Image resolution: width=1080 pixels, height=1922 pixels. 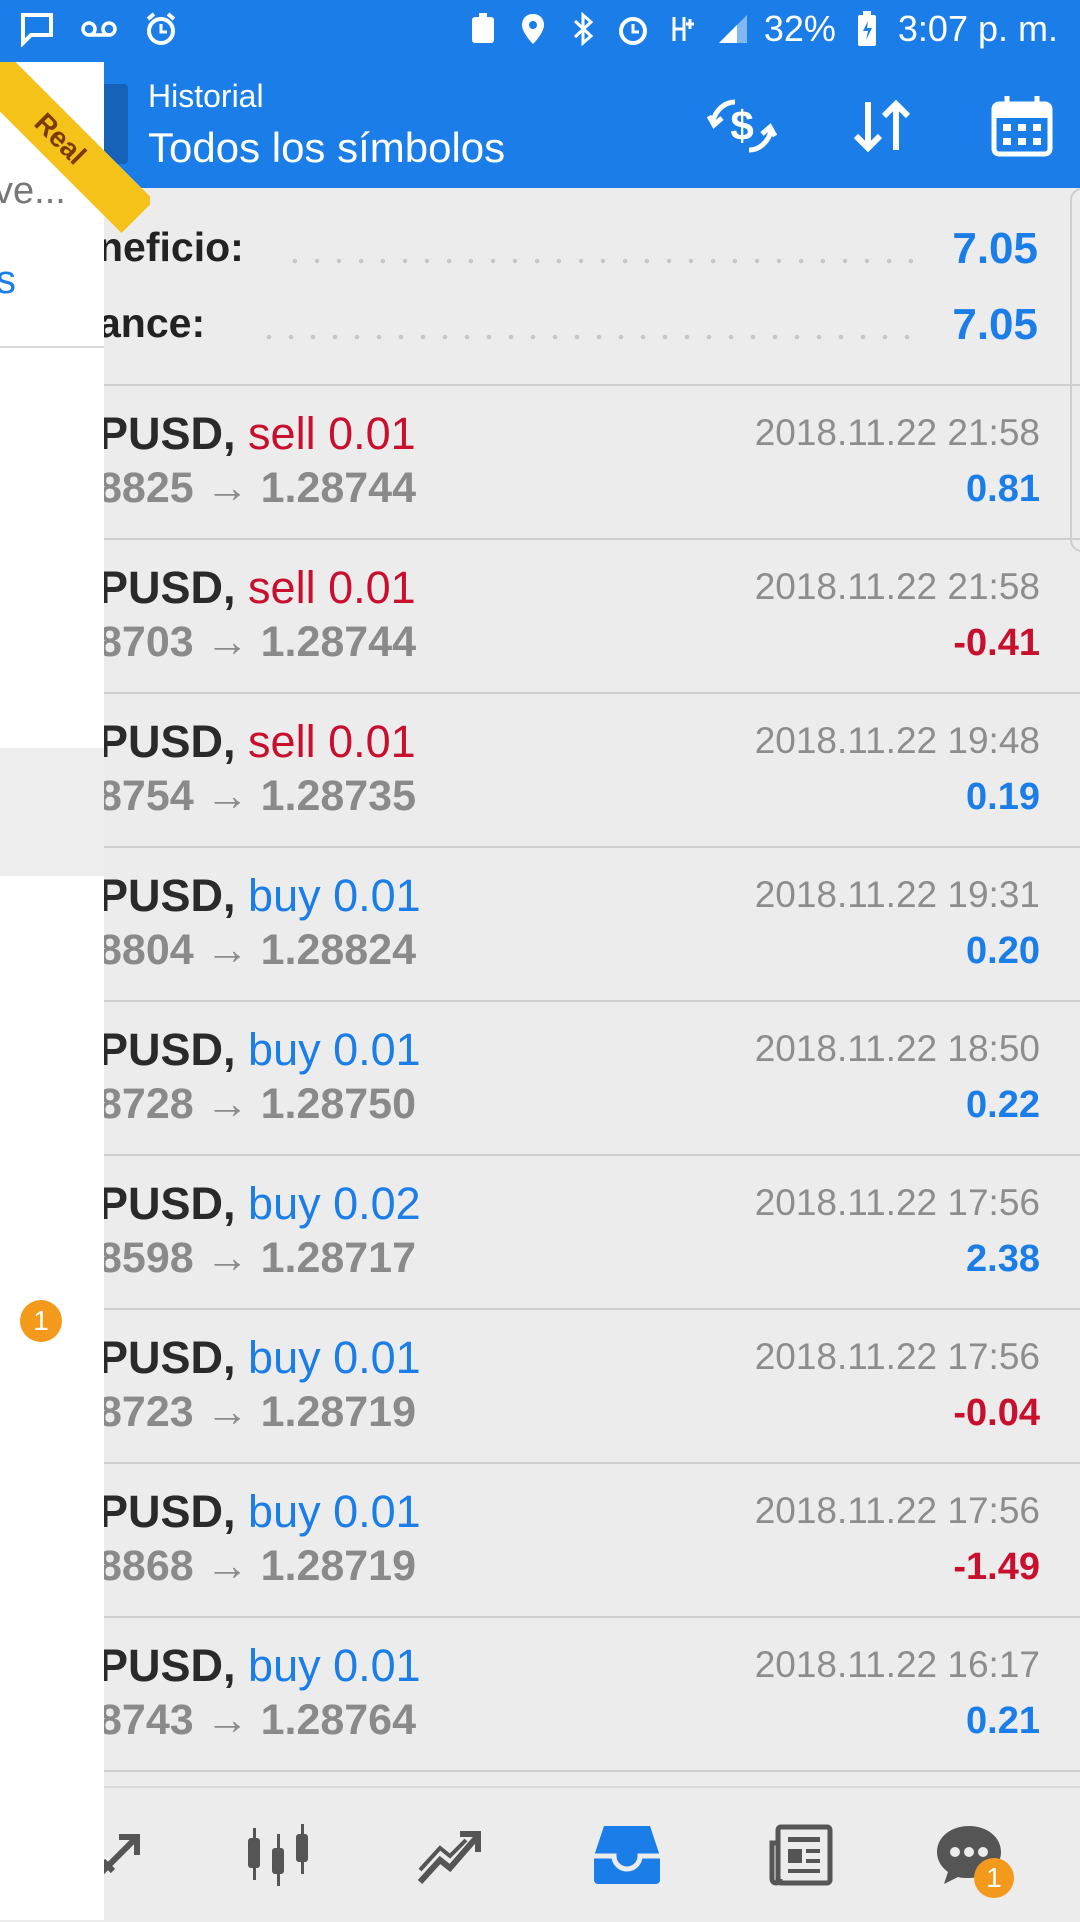 I want to click on bottom-navigation: 1, so click(x=588, y=1854).